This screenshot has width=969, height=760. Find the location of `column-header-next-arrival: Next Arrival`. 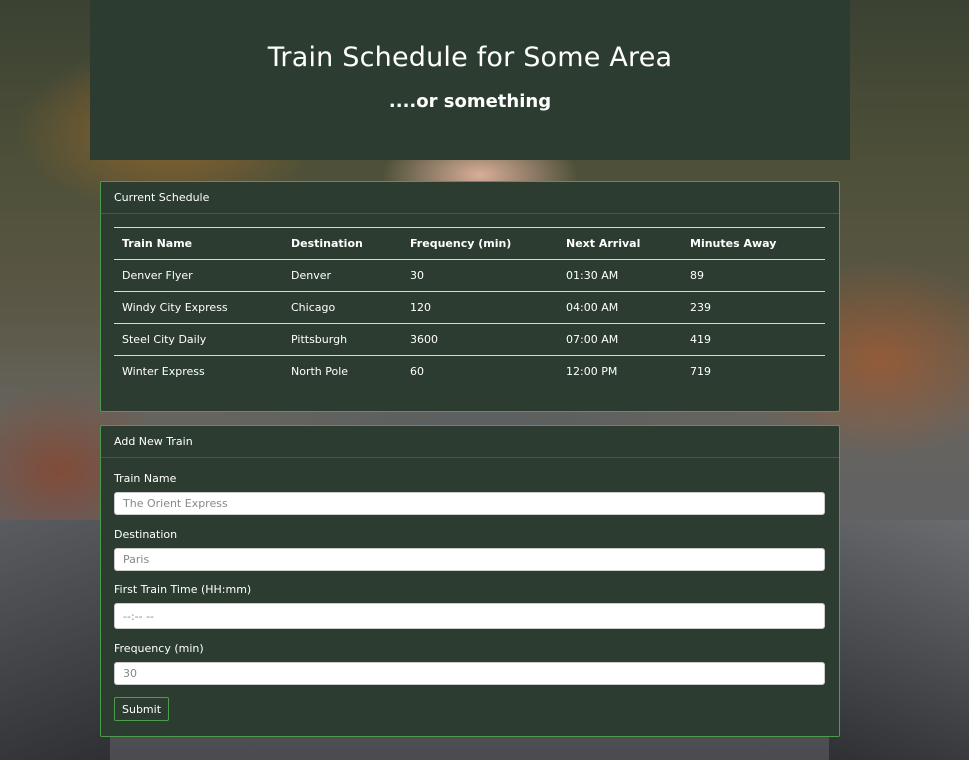

column-header-next-arrival: Next Arrival is located at coordinates (603, 243).